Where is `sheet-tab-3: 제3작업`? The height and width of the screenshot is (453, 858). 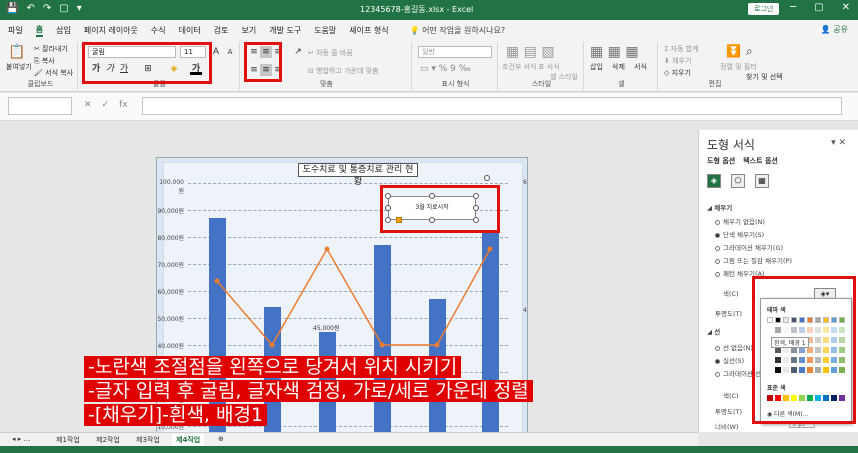 sheet-tab-3: 제3작업 is located at coordinates (148, 440).